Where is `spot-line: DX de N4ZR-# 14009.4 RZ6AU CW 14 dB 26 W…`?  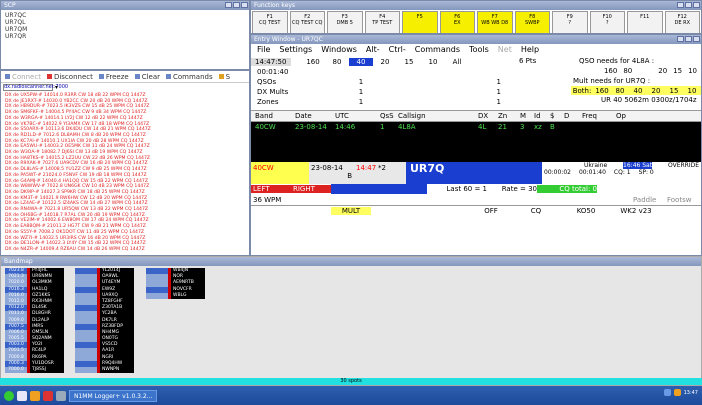 spot-line: DX de N4ZR-# 14009.4 RZ6AU CW 14 dB 26 W… is located at coordinates (125, 250).